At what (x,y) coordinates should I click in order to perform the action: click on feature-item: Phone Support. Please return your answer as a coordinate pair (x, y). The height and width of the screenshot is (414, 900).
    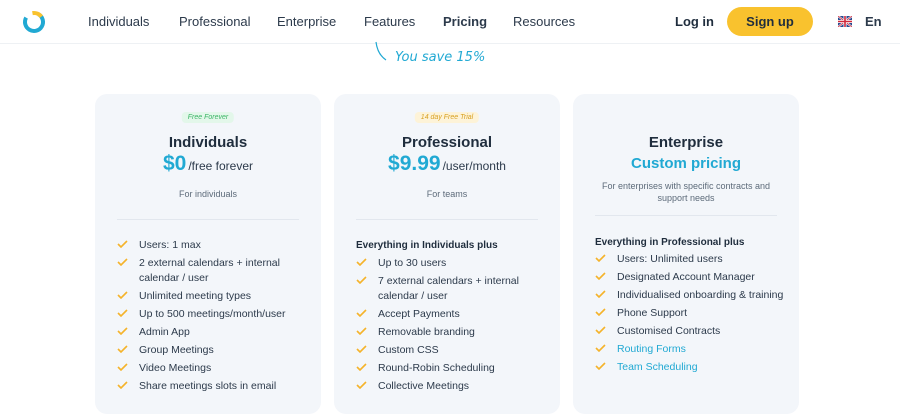
    Looking at the image, I should click on (690, 313).